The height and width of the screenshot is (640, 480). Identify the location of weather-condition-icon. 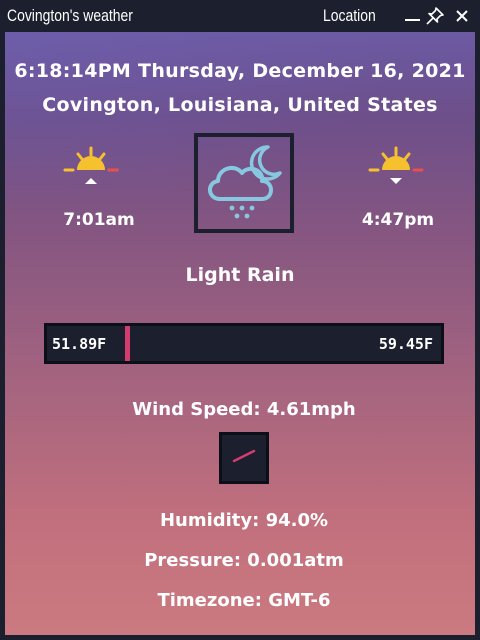
(244, 183).